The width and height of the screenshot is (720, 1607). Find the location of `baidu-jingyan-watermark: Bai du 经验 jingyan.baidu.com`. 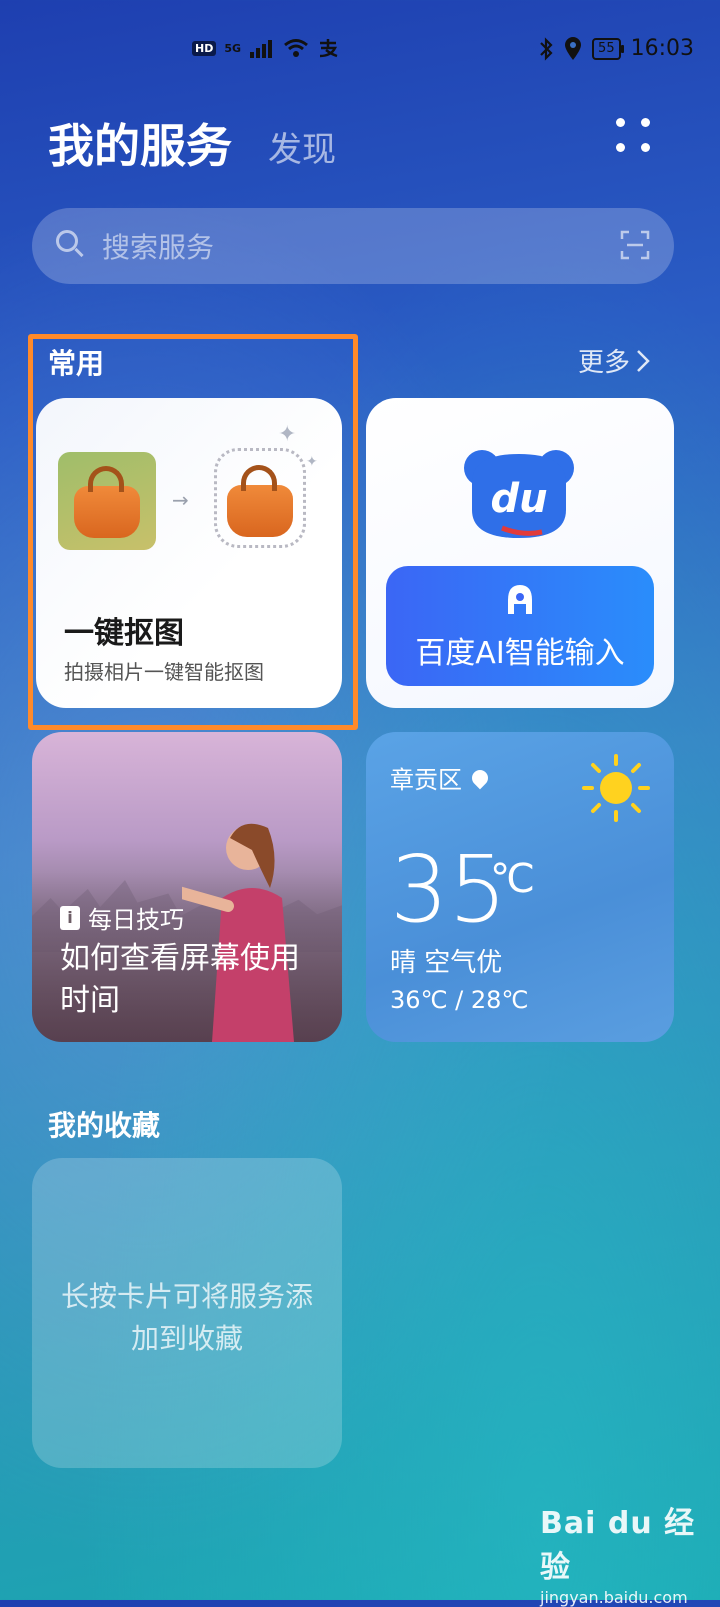

baidu-jingyan-watermark: Bai du 经验 jingyan.baidu.com is located at coordinates (630, 1552).